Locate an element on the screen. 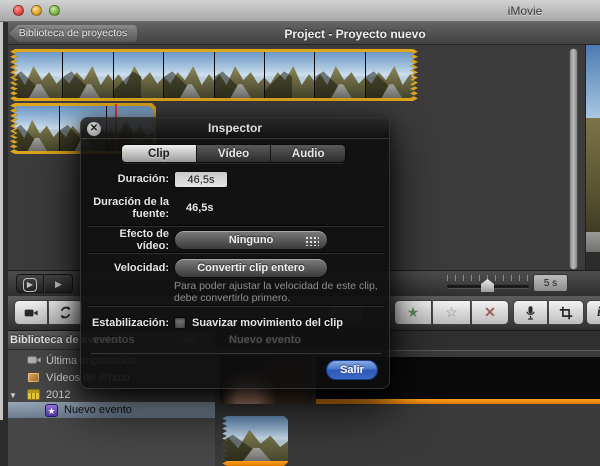 The image size is (600, 466). play-fullscreen-icon: ▶ is located at coordinates (30, 285).